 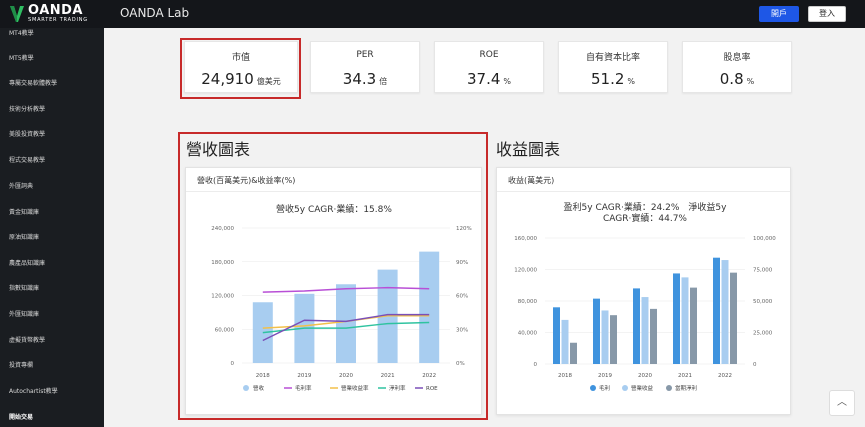 I want to click on x-tick-label: 2021, so click(x=685, y=376).